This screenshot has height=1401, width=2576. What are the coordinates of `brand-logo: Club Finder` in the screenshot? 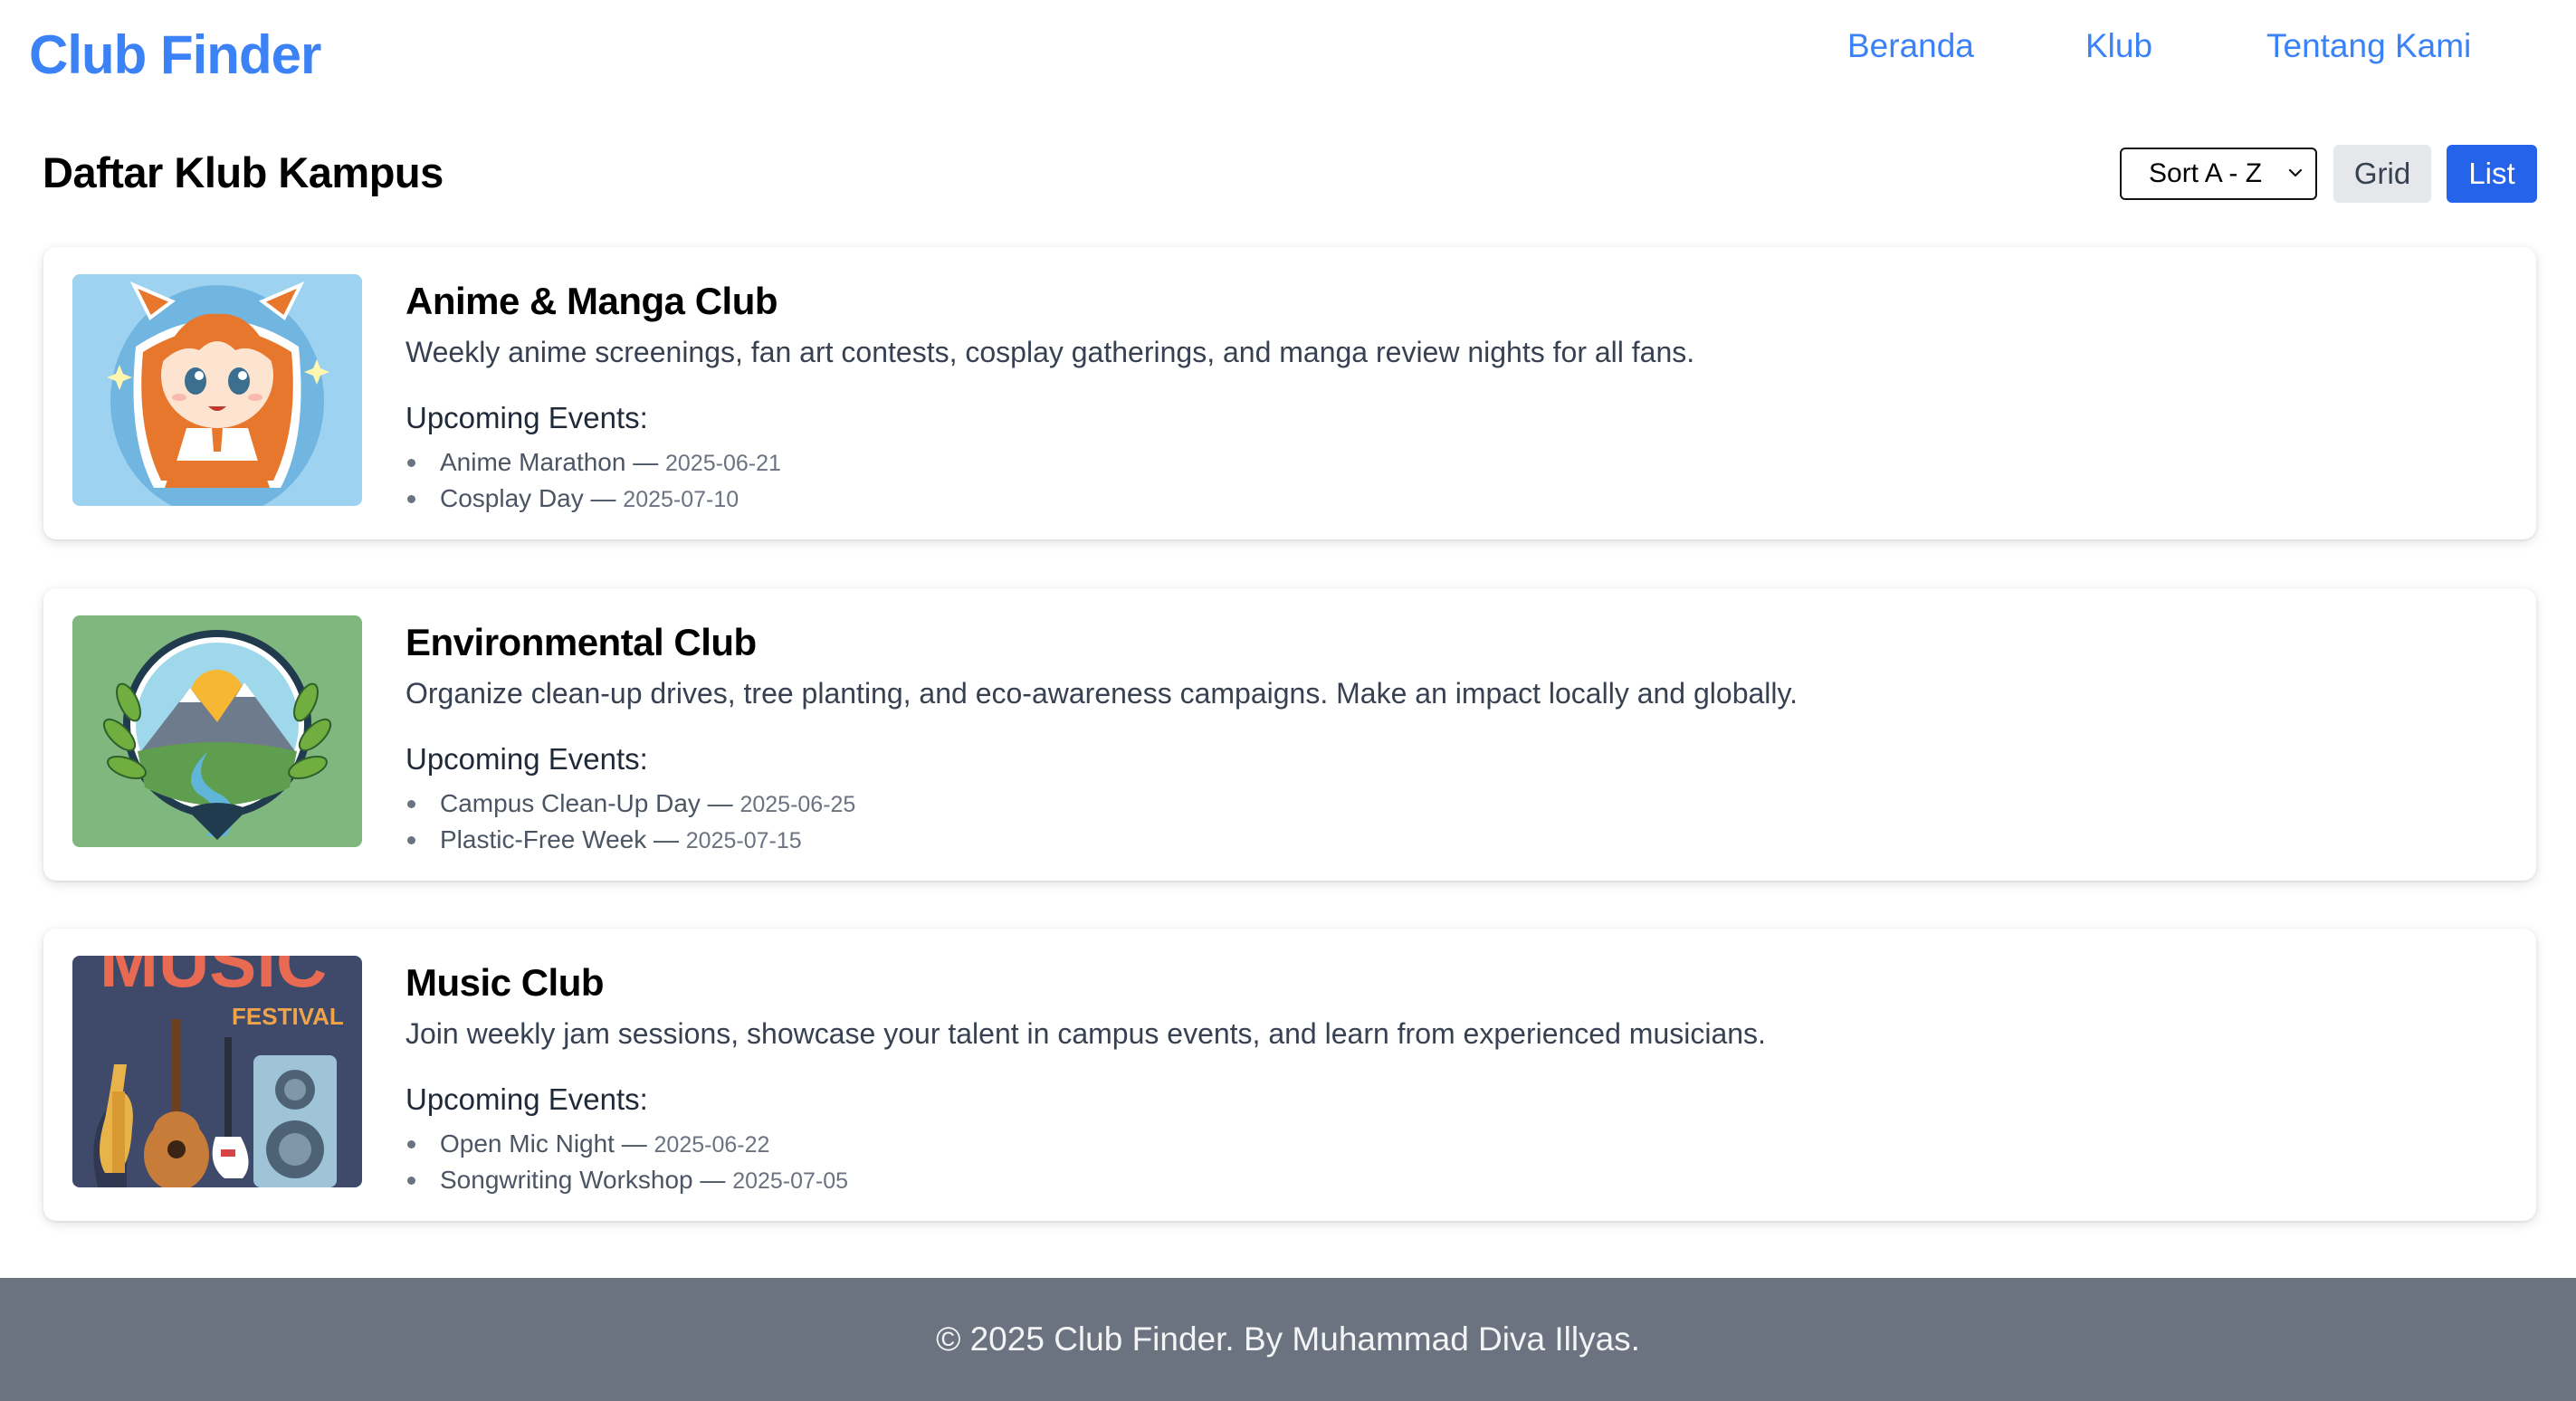 It's located at (175, 55).